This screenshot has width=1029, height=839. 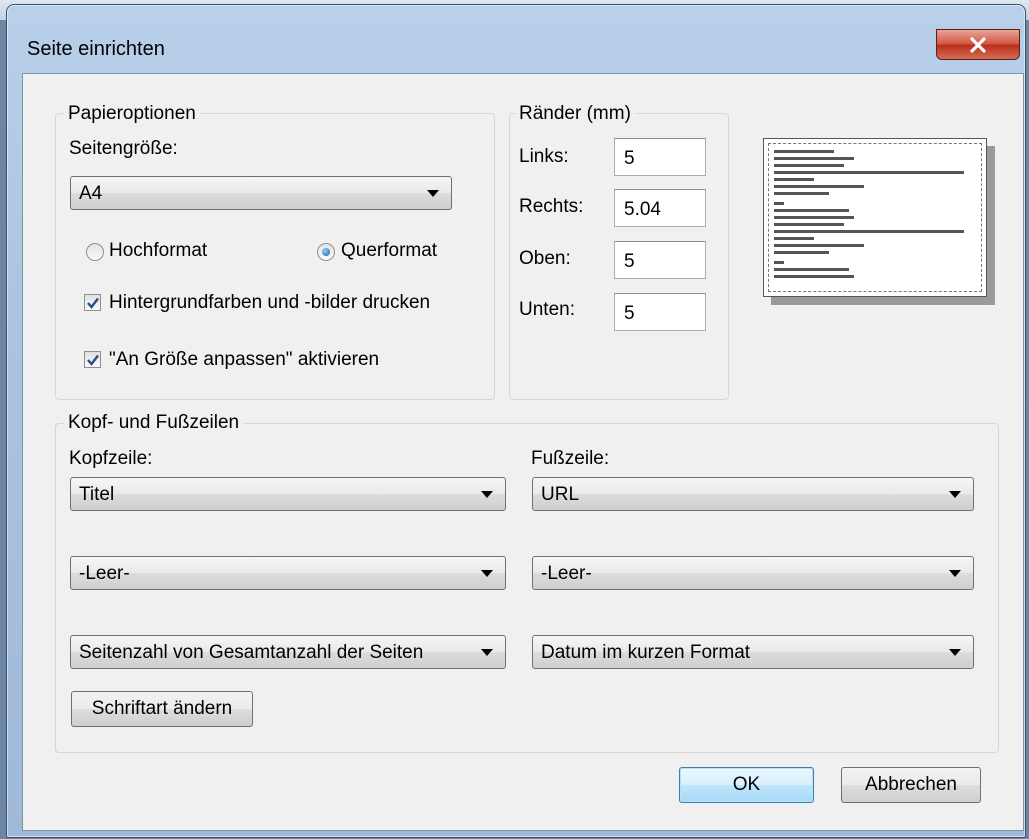 What do you see at coordinates (629, 158) in the screenshot?
I see `margin-left-value: 5` at bounding box center [629, 158].